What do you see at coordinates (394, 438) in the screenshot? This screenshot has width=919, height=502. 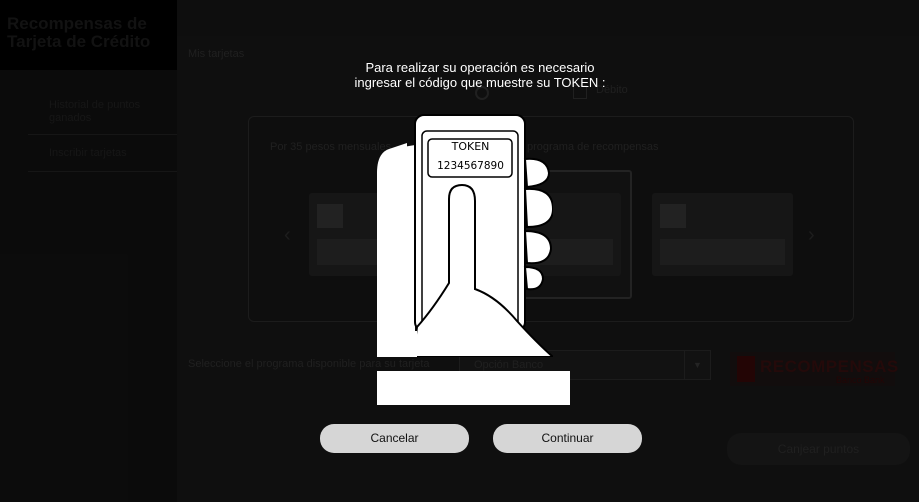 I see `cancel-button: Cancelar` at bounding box center [394, 438].